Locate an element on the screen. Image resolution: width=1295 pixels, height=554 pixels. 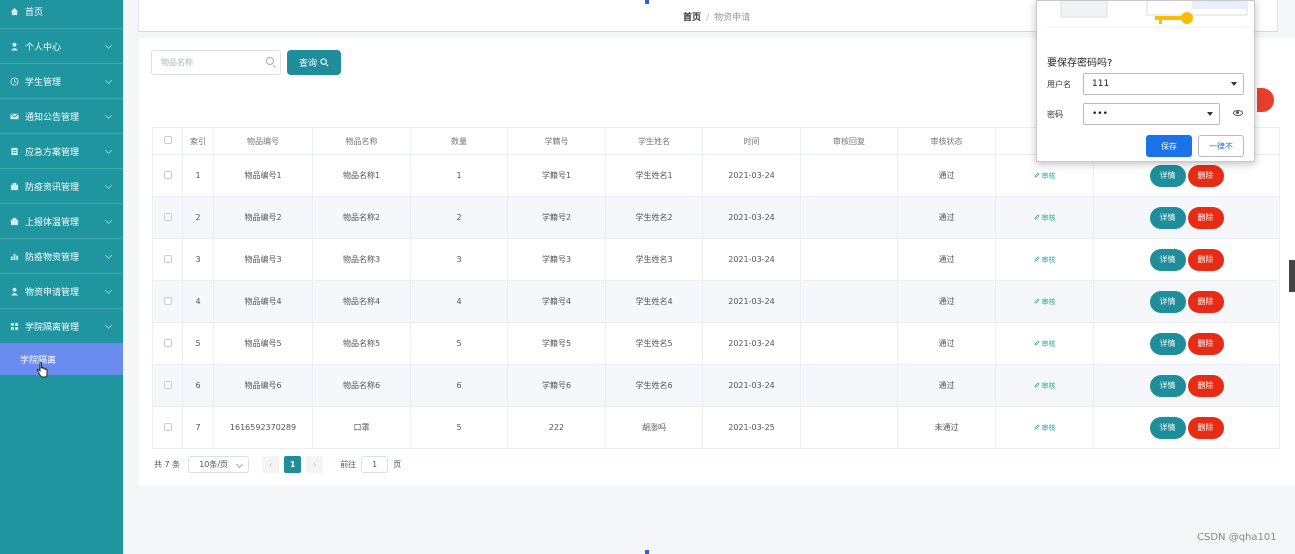
cell-name: 物品名称5 is located at coordinates (361, 343).